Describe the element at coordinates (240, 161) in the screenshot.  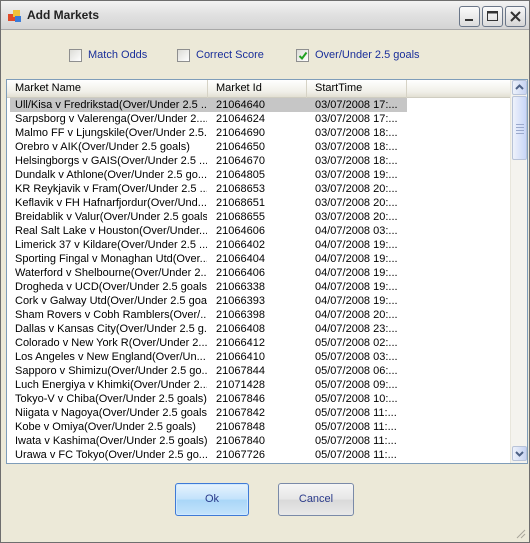
I see `market-id-cell: 21064670` at that location.